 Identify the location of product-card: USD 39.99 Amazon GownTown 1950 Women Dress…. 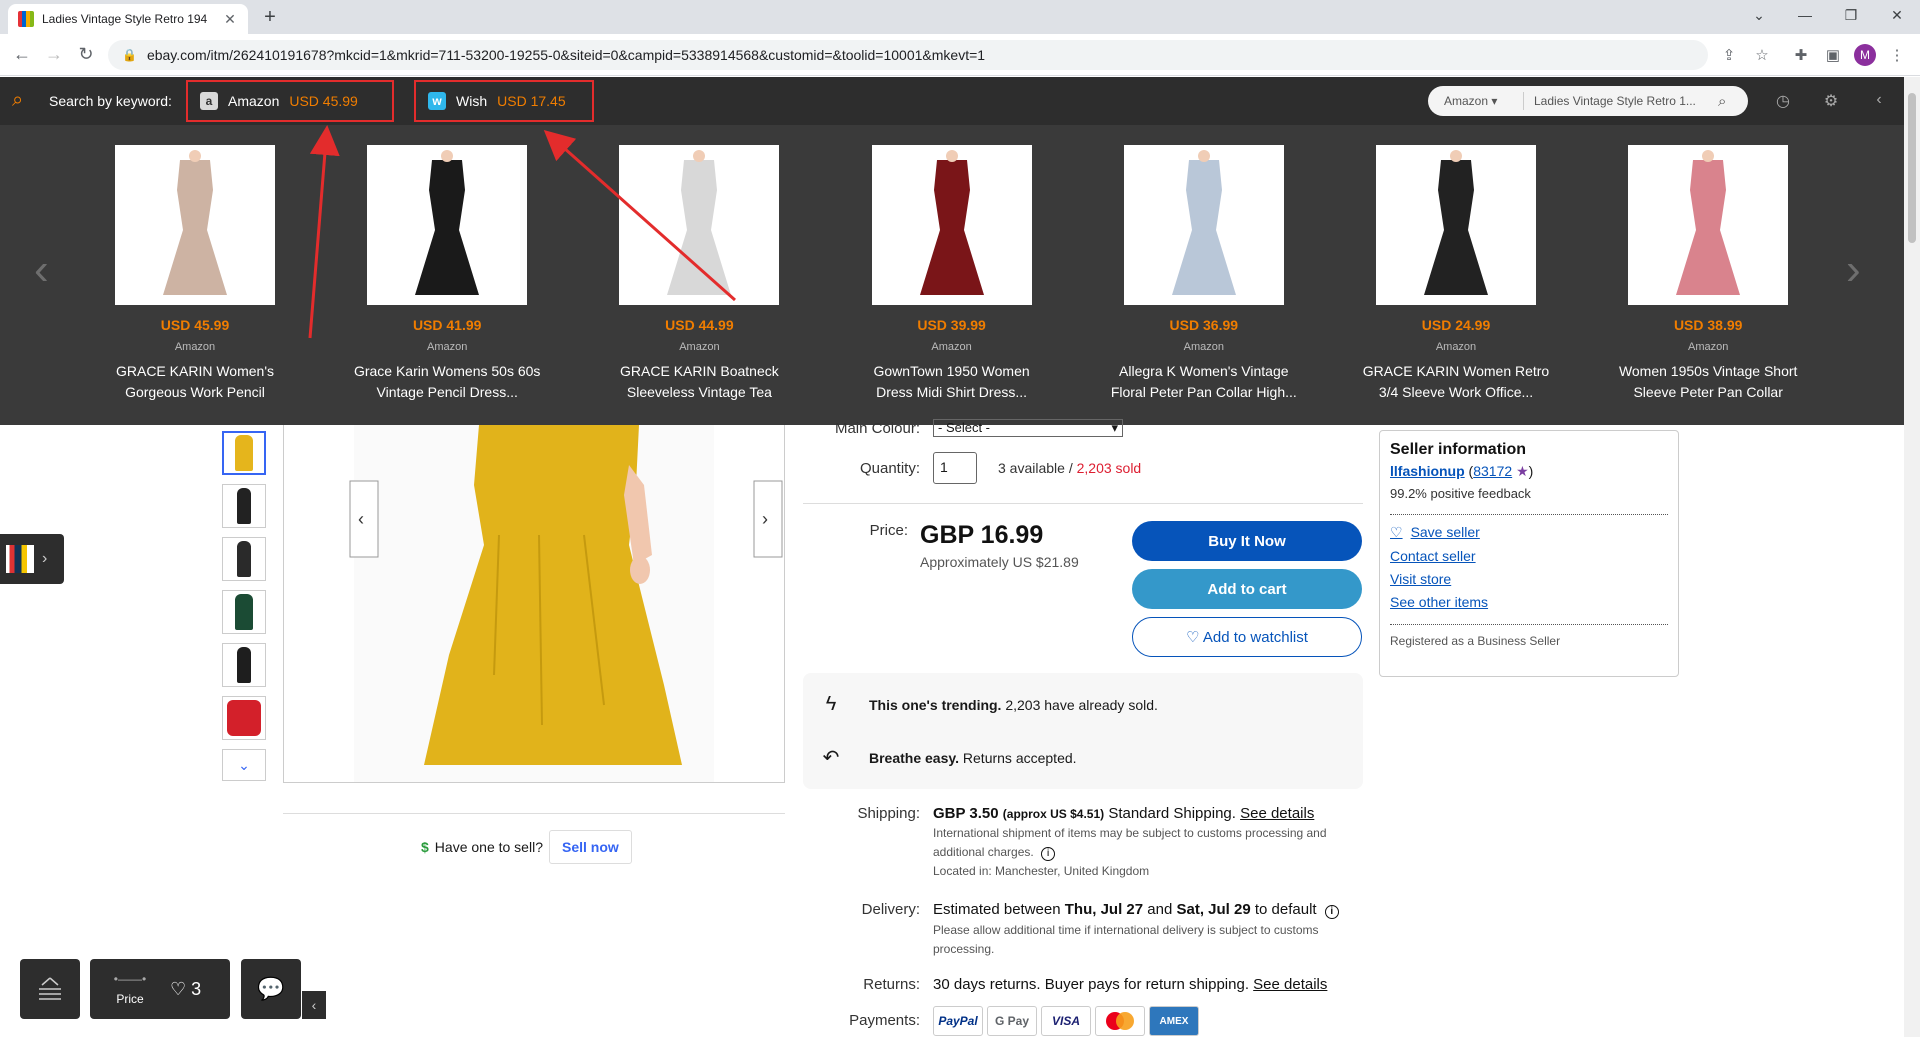
(952, 274).